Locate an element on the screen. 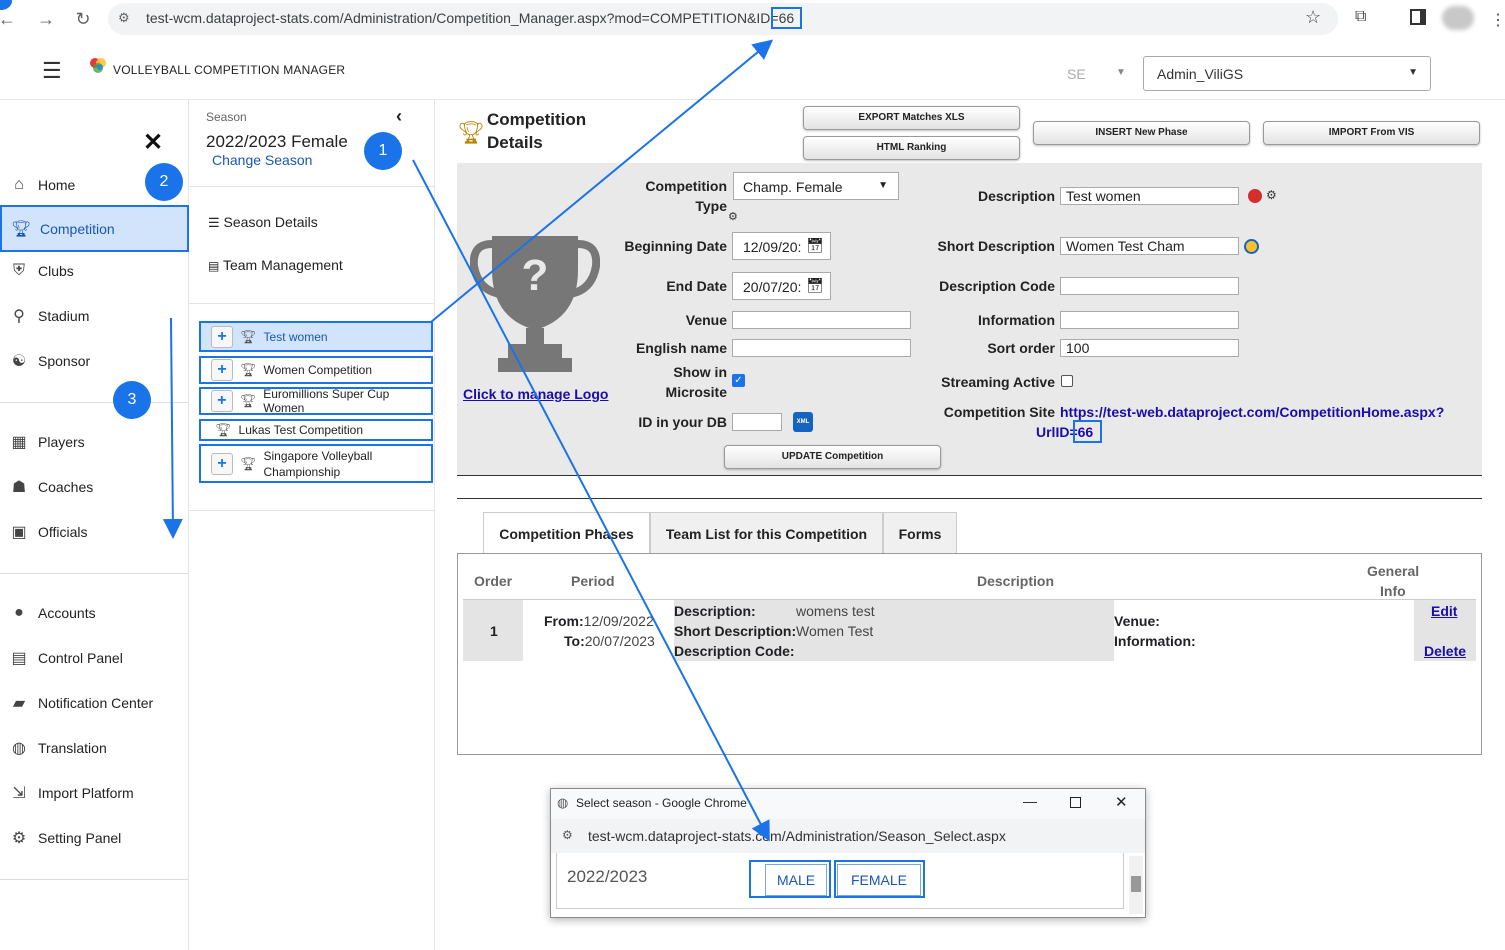 The width and height of the screenshot is (1505, 950). callout-1: 1 is located at coordinates (383, 151).